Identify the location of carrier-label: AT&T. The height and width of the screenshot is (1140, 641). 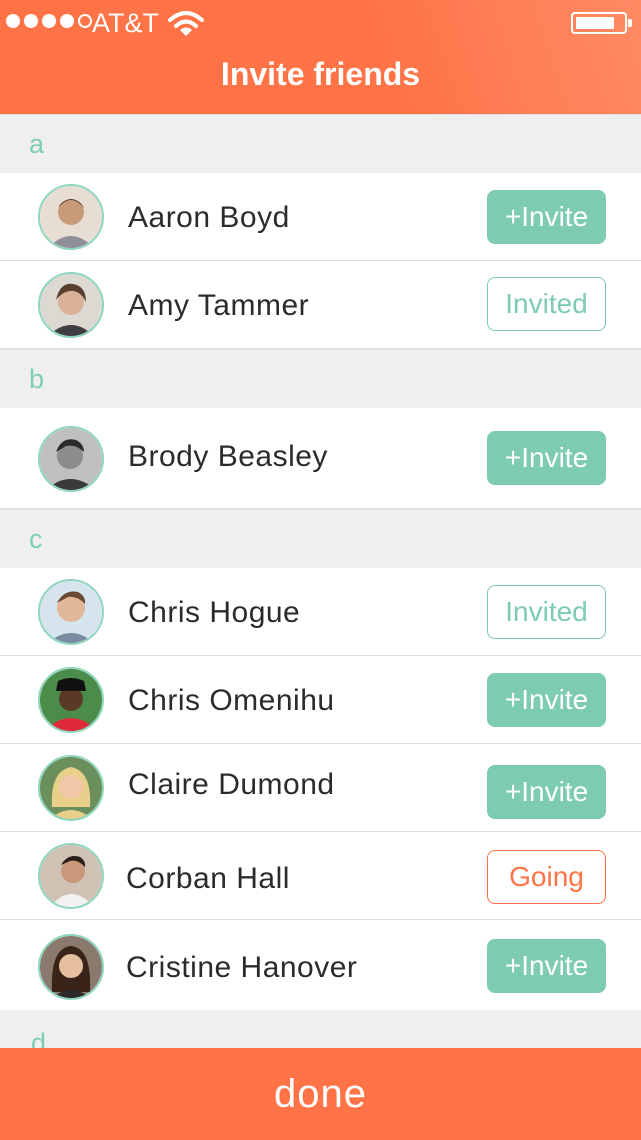
(125, 23).